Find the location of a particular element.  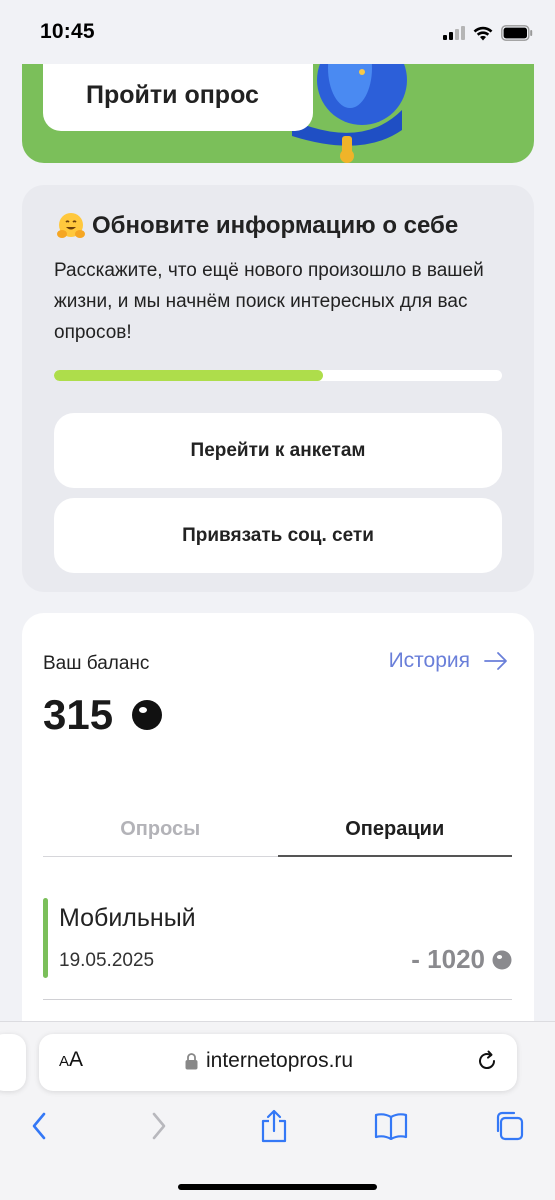

tabs-icon is located at coordinates (510, 1126).